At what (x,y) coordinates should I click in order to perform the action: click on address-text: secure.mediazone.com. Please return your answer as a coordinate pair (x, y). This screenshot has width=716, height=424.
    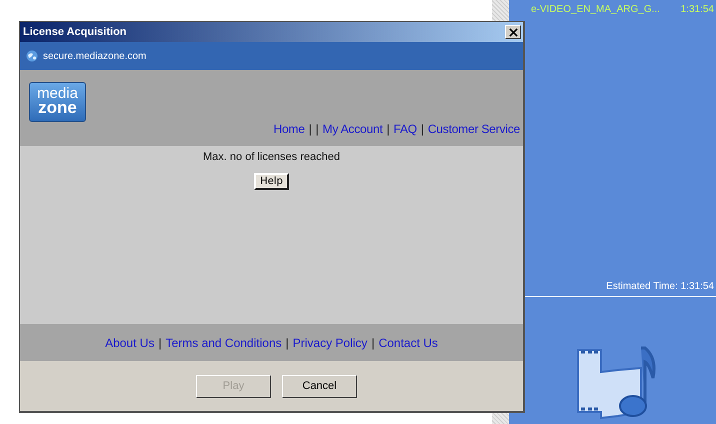
    Looking at the image, I should click on (94, 56).